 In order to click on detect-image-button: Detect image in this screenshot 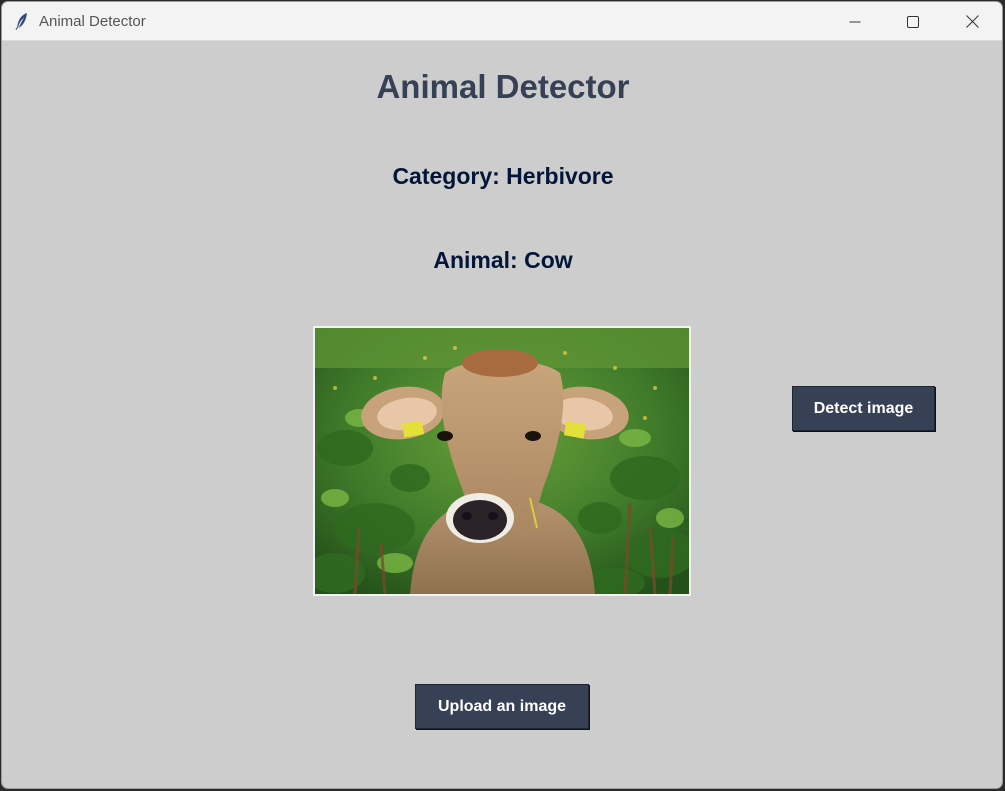, I will do `click(863, 408)`.